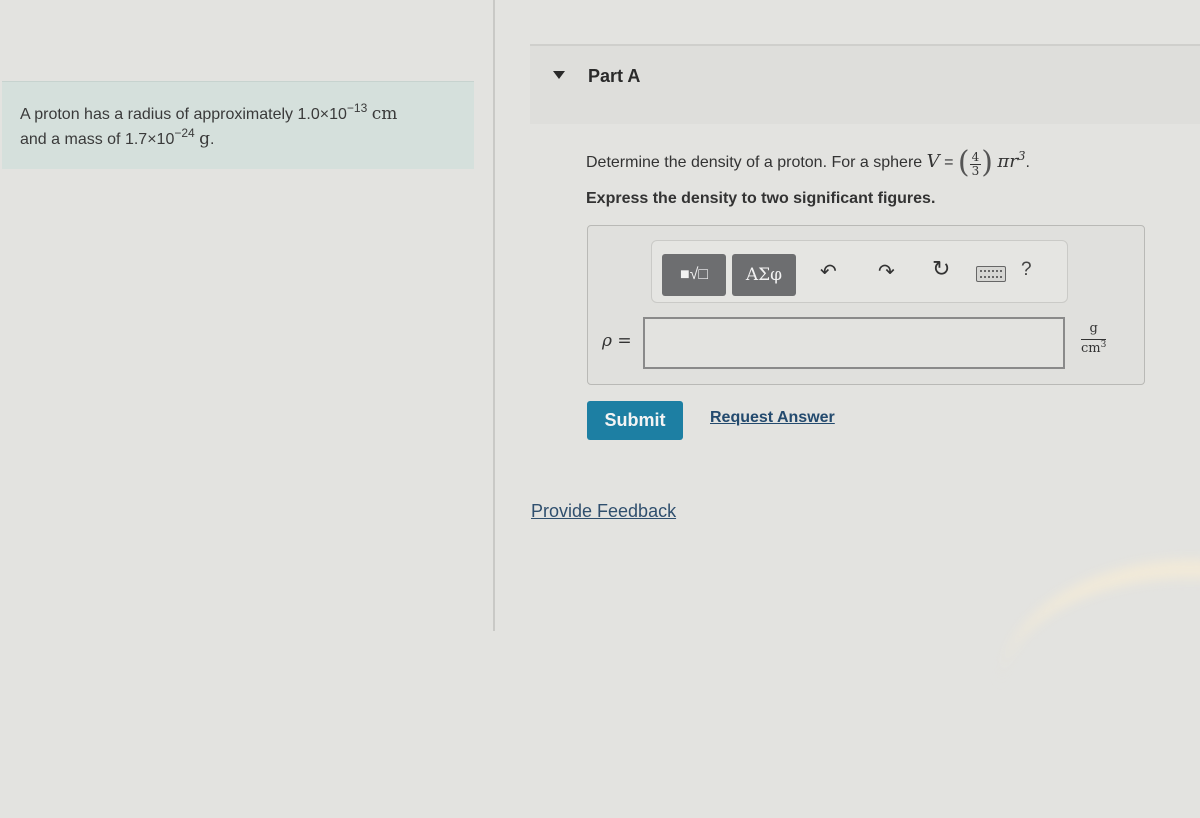  What do you see at coordinates (963, 162) in the screenshot?
I see `left-paren: (` at bounding box center [963, 162].